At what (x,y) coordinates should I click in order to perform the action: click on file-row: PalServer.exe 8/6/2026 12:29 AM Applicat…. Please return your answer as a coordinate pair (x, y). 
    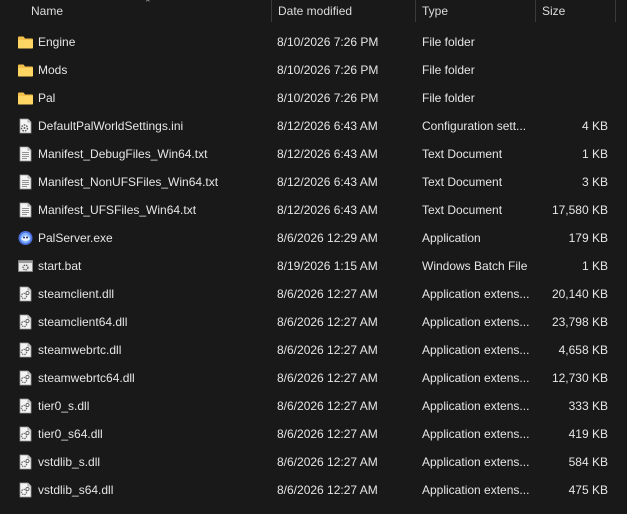
    Looking at the image, I should click on (313, 238).